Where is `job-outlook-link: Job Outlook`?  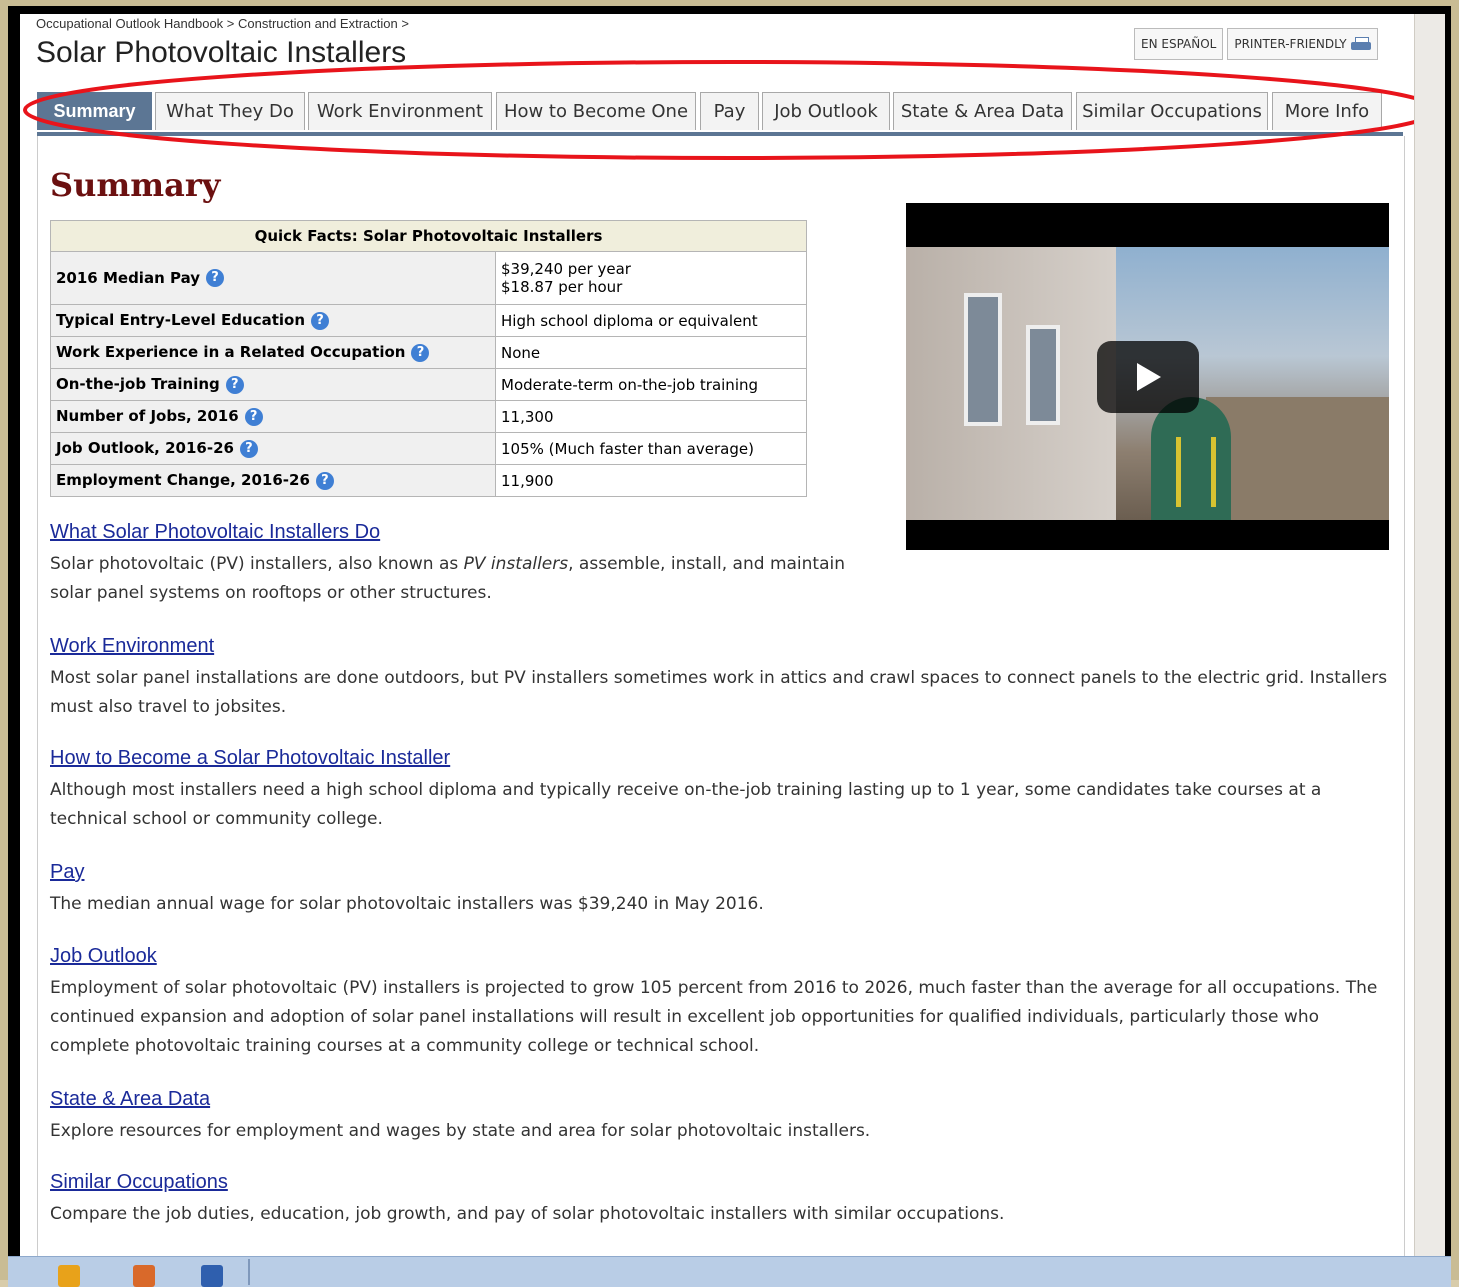 job-outlook-link: Job Outlook is located at coordinates (722, 956).